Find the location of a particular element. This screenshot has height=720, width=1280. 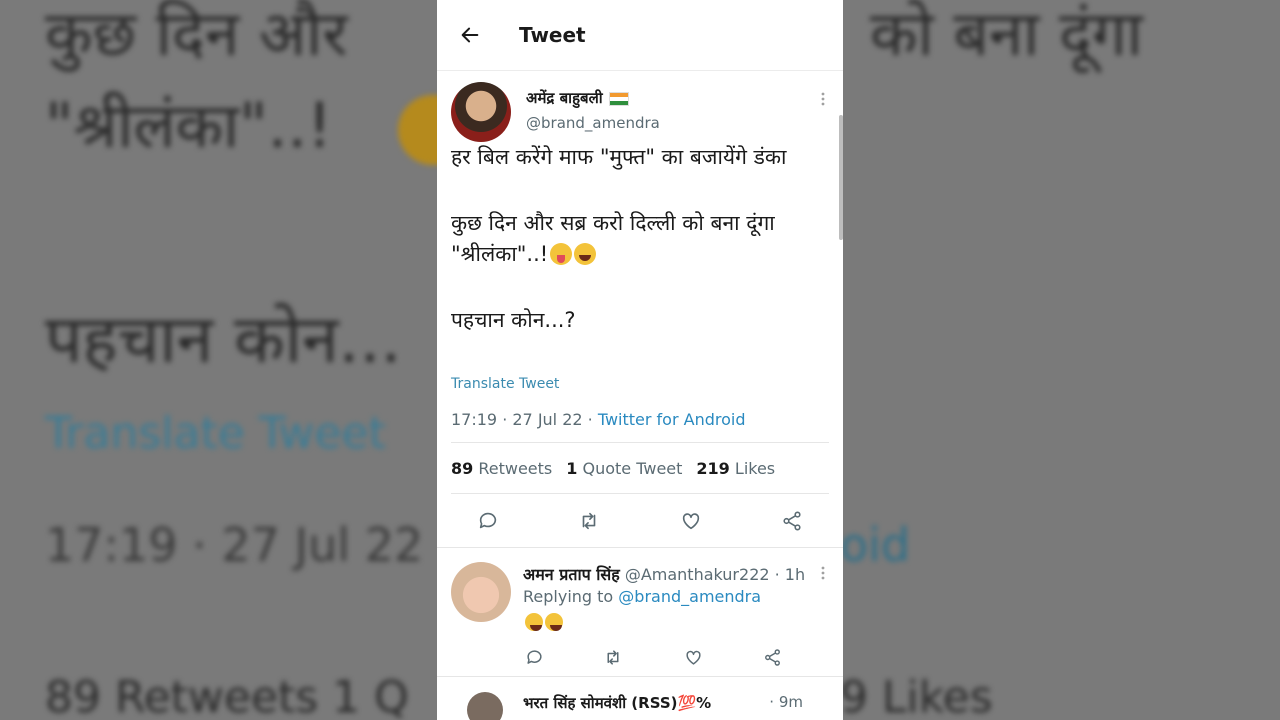

back-arrow-icon is located at coordinates (470, 35).